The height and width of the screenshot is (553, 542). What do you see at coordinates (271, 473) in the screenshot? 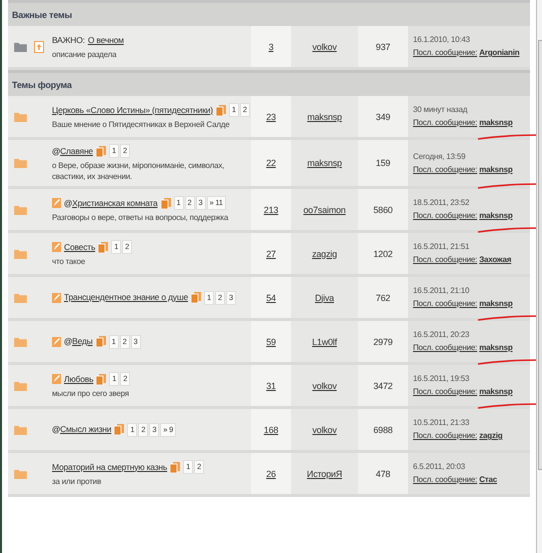
I see `replies-link: 26` at bounding box center [271, 473].